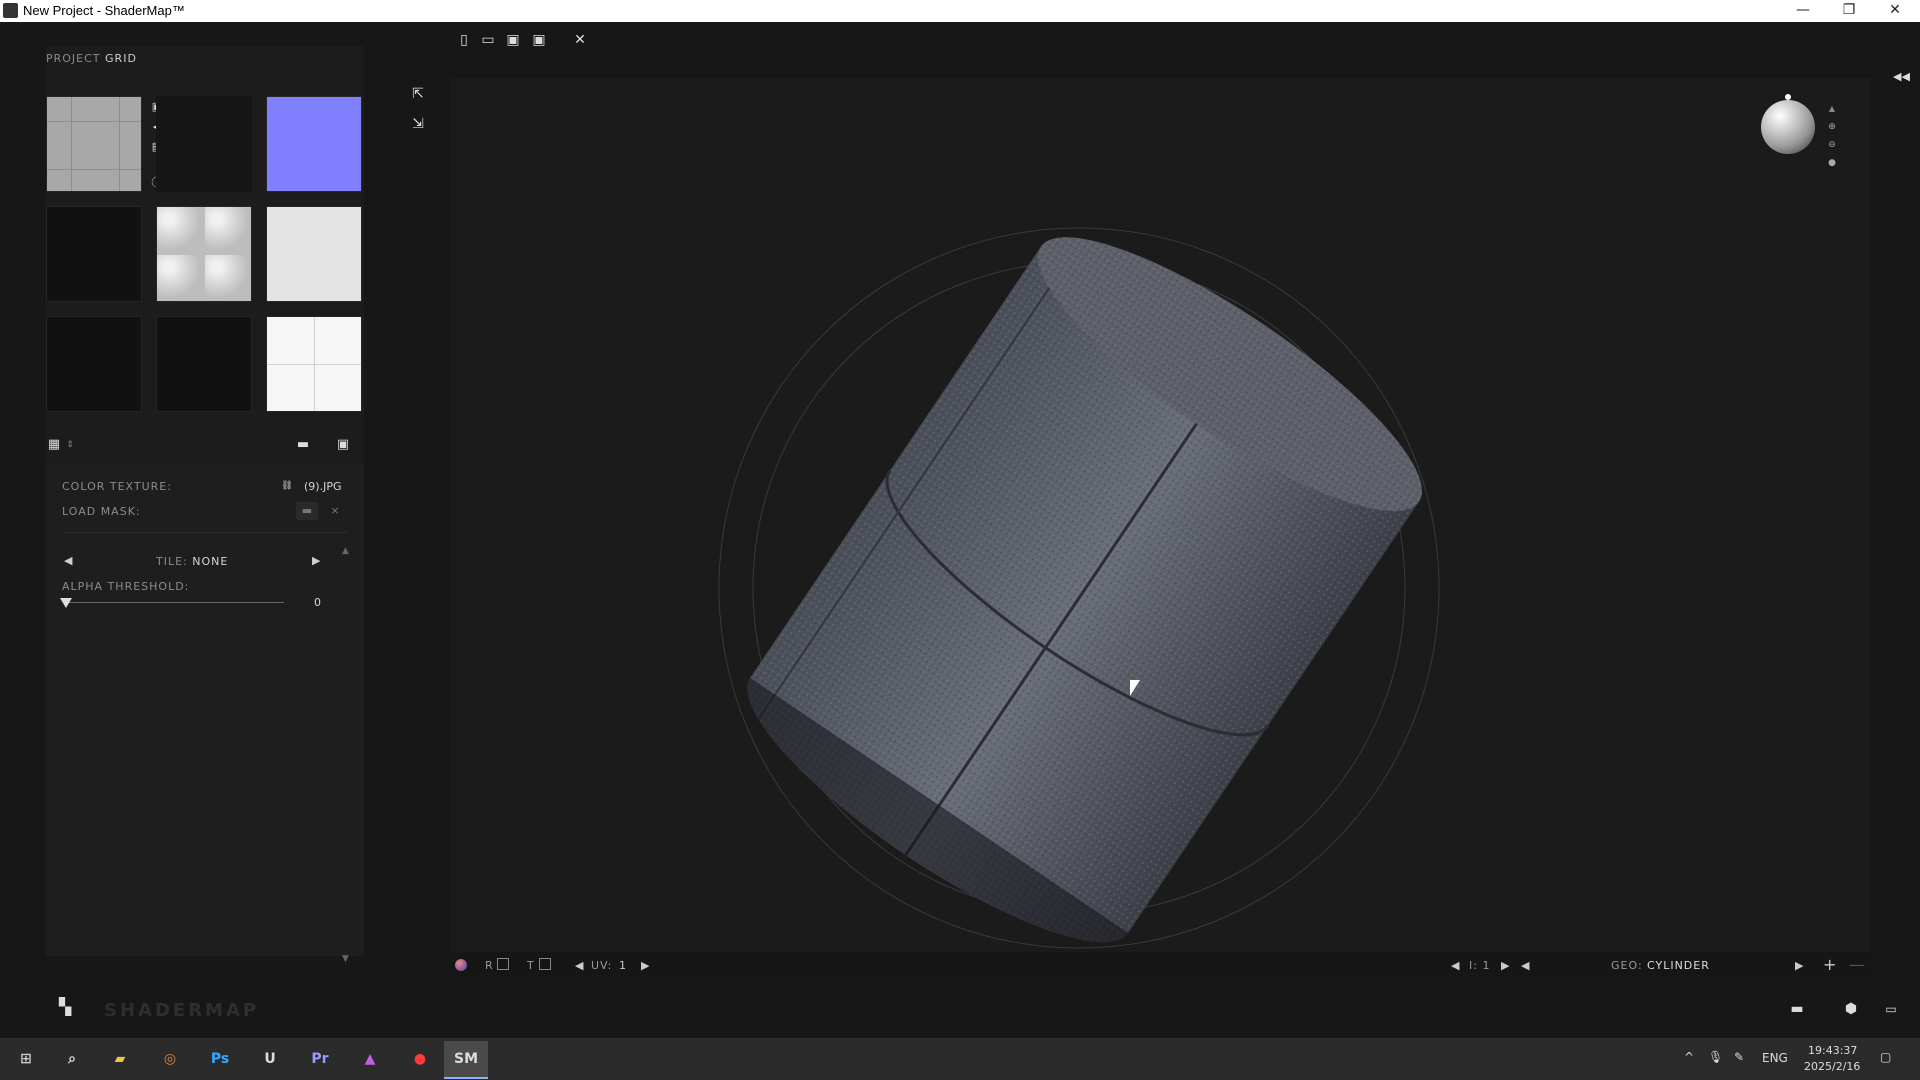 The image size is (1920, 1080). Describe the element at coordinates (303, 445) in the screenshot. I see `open-folder-icon: ▬` at that location.